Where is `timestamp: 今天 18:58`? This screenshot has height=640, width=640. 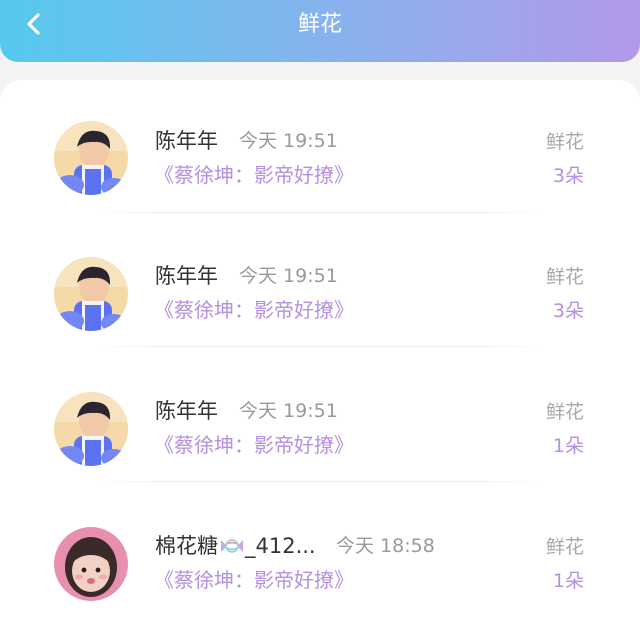 timestamp: 今天 18:58 is located at coordinates (385, 546).